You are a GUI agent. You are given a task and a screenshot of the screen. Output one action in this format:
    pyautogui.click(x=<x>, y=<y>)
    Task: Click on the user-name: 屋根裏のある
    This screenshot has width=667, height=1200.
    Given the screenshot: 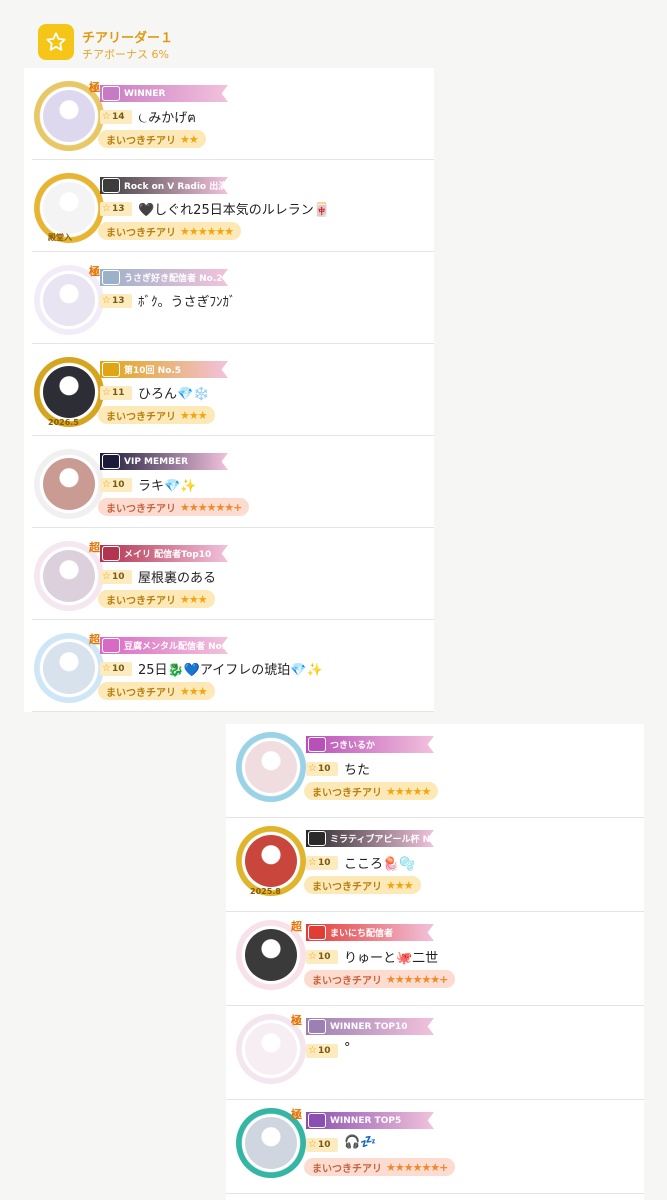 What is the action you would take?
    pyautogui.click(x=177, y=576)
    